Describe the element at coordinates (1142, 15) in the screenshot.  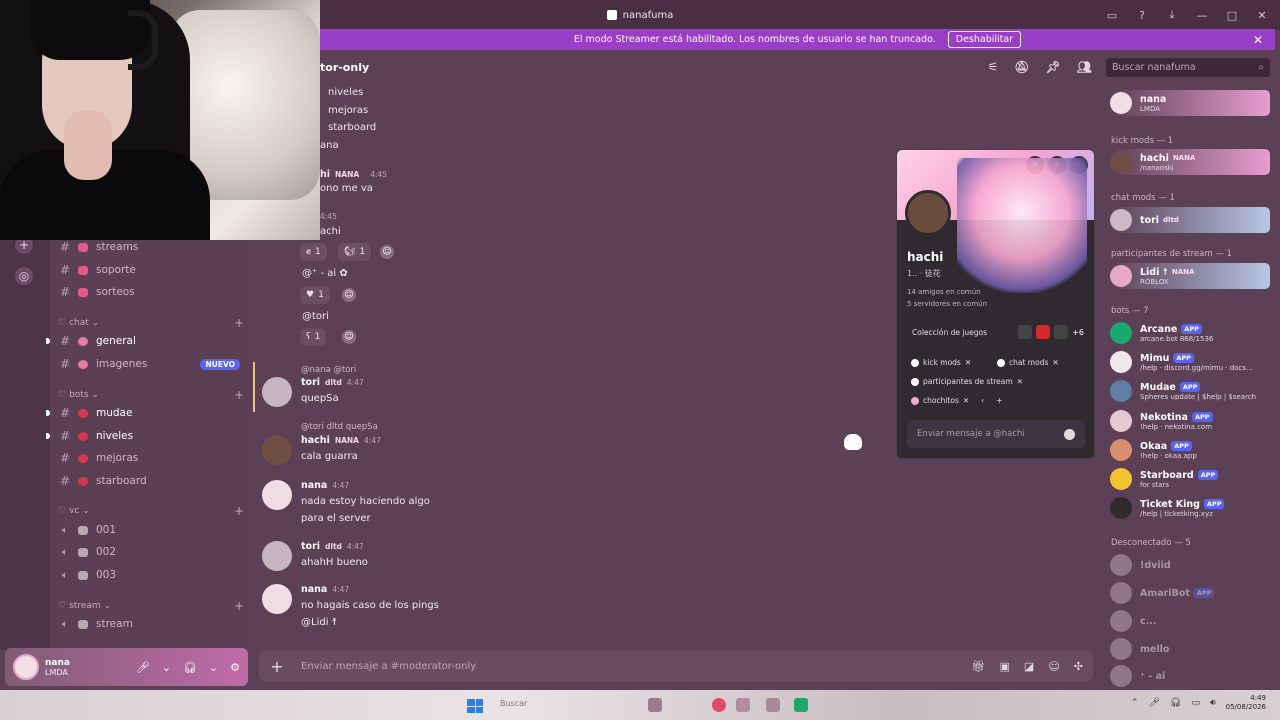
I see `help-icon: ?` at that location.